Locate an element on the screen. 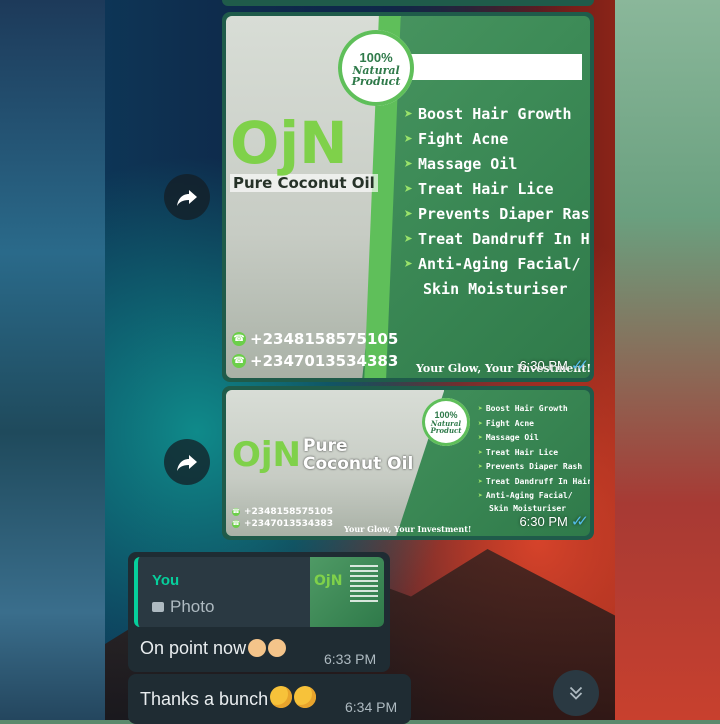  double-chevron-down-icon is located at coordinates (576, 693).